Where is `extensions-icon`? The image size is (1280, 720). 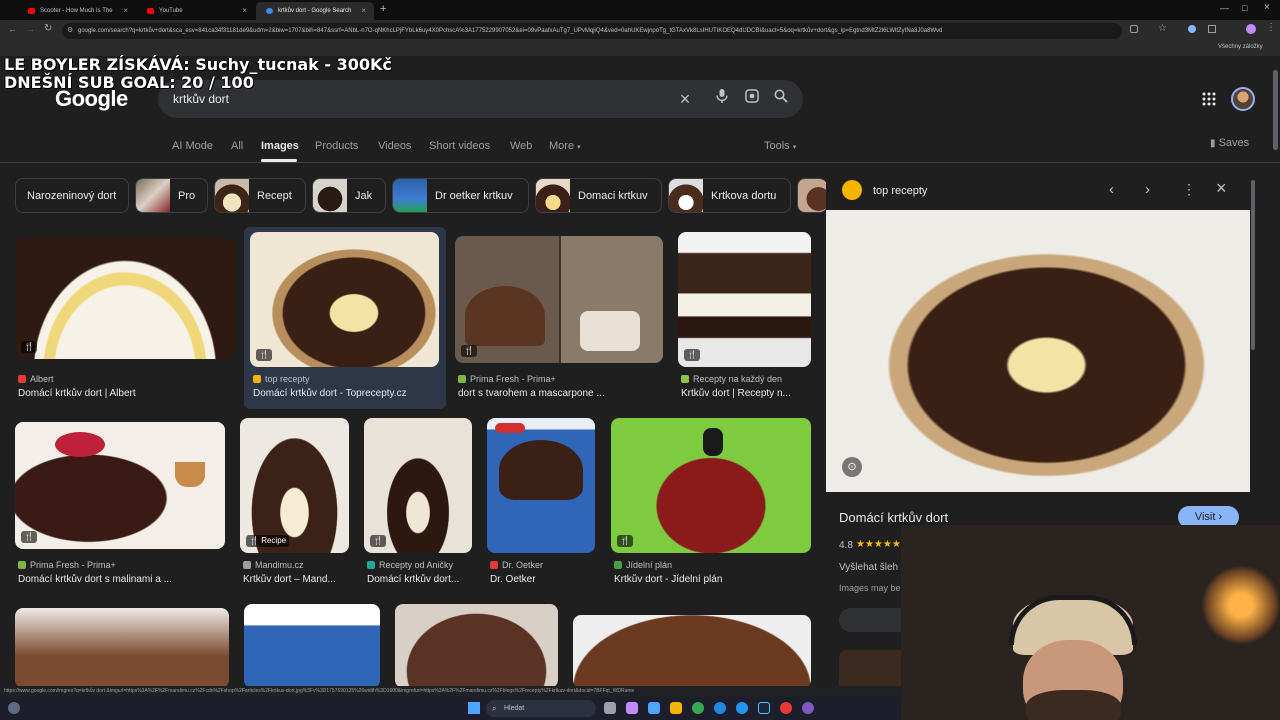
extensions-icon is located at coordinates (1212, 29).